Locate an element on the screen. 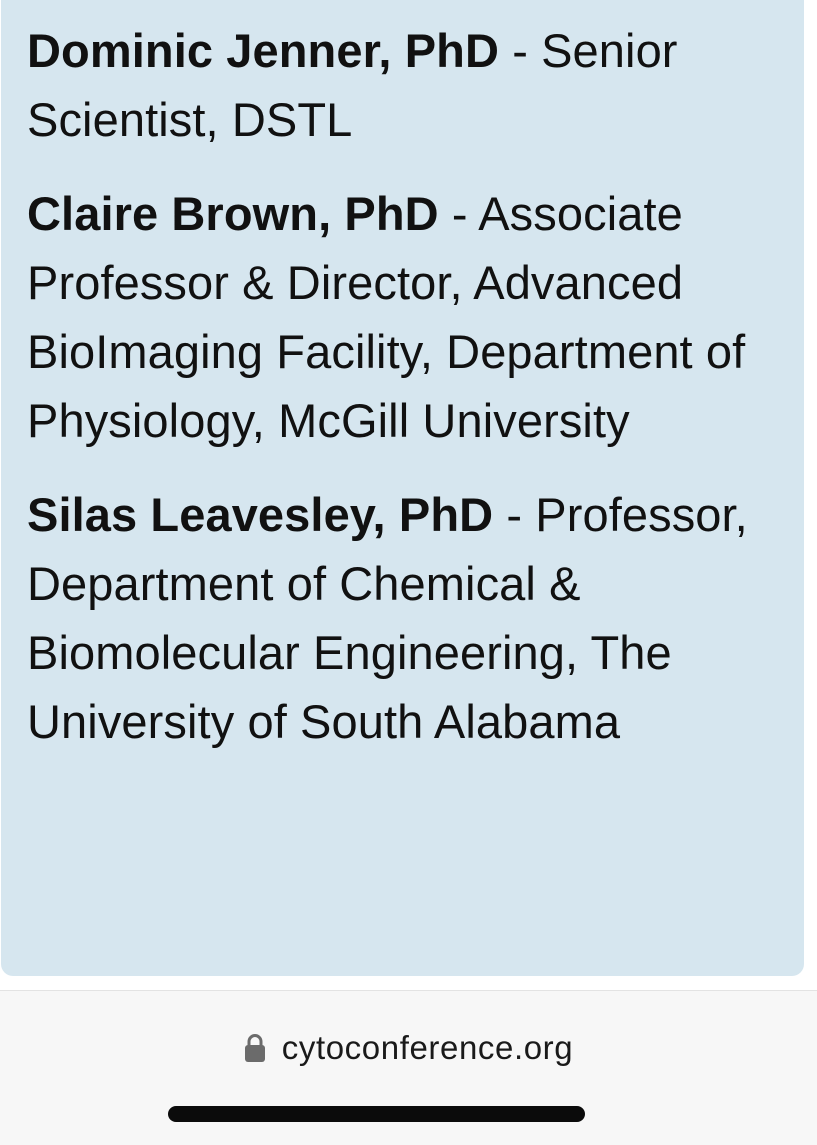 This screenshot has width=817, height=1145. home-indicator is located at coordinates (376, 1114).